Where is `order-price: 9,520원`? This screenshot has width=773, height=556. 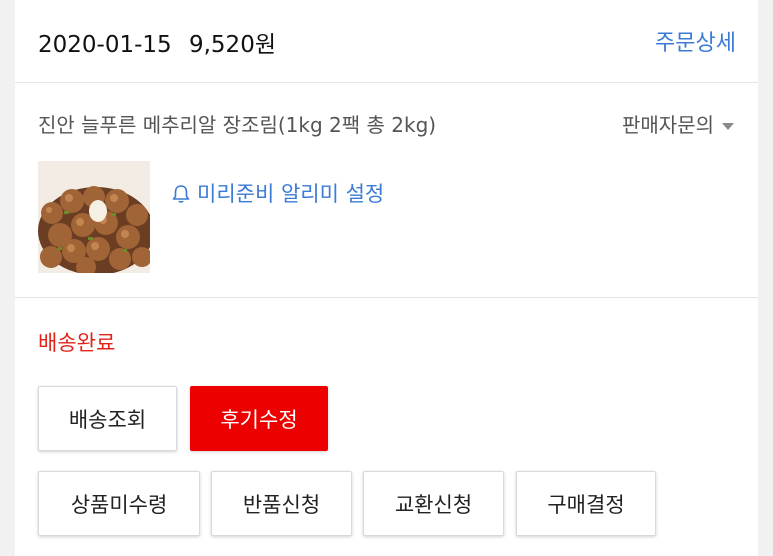 order-price: 9,520원 is located at coordinates (232, 45).